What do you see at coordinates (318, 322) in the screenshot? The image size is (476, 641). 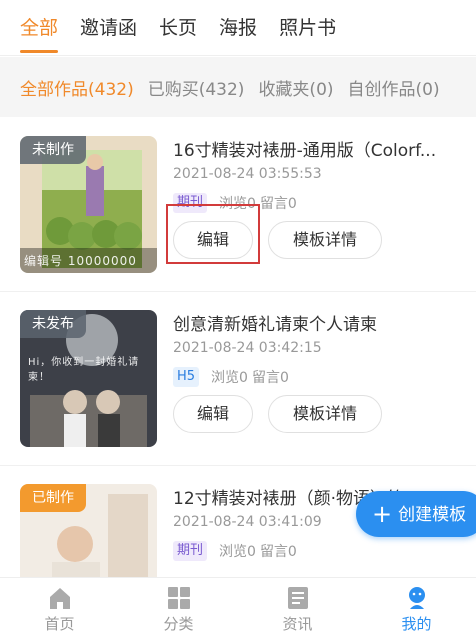 I see `work-title: 创意清新婚礼请柬个人请柬` at bounding box center [318, 322].